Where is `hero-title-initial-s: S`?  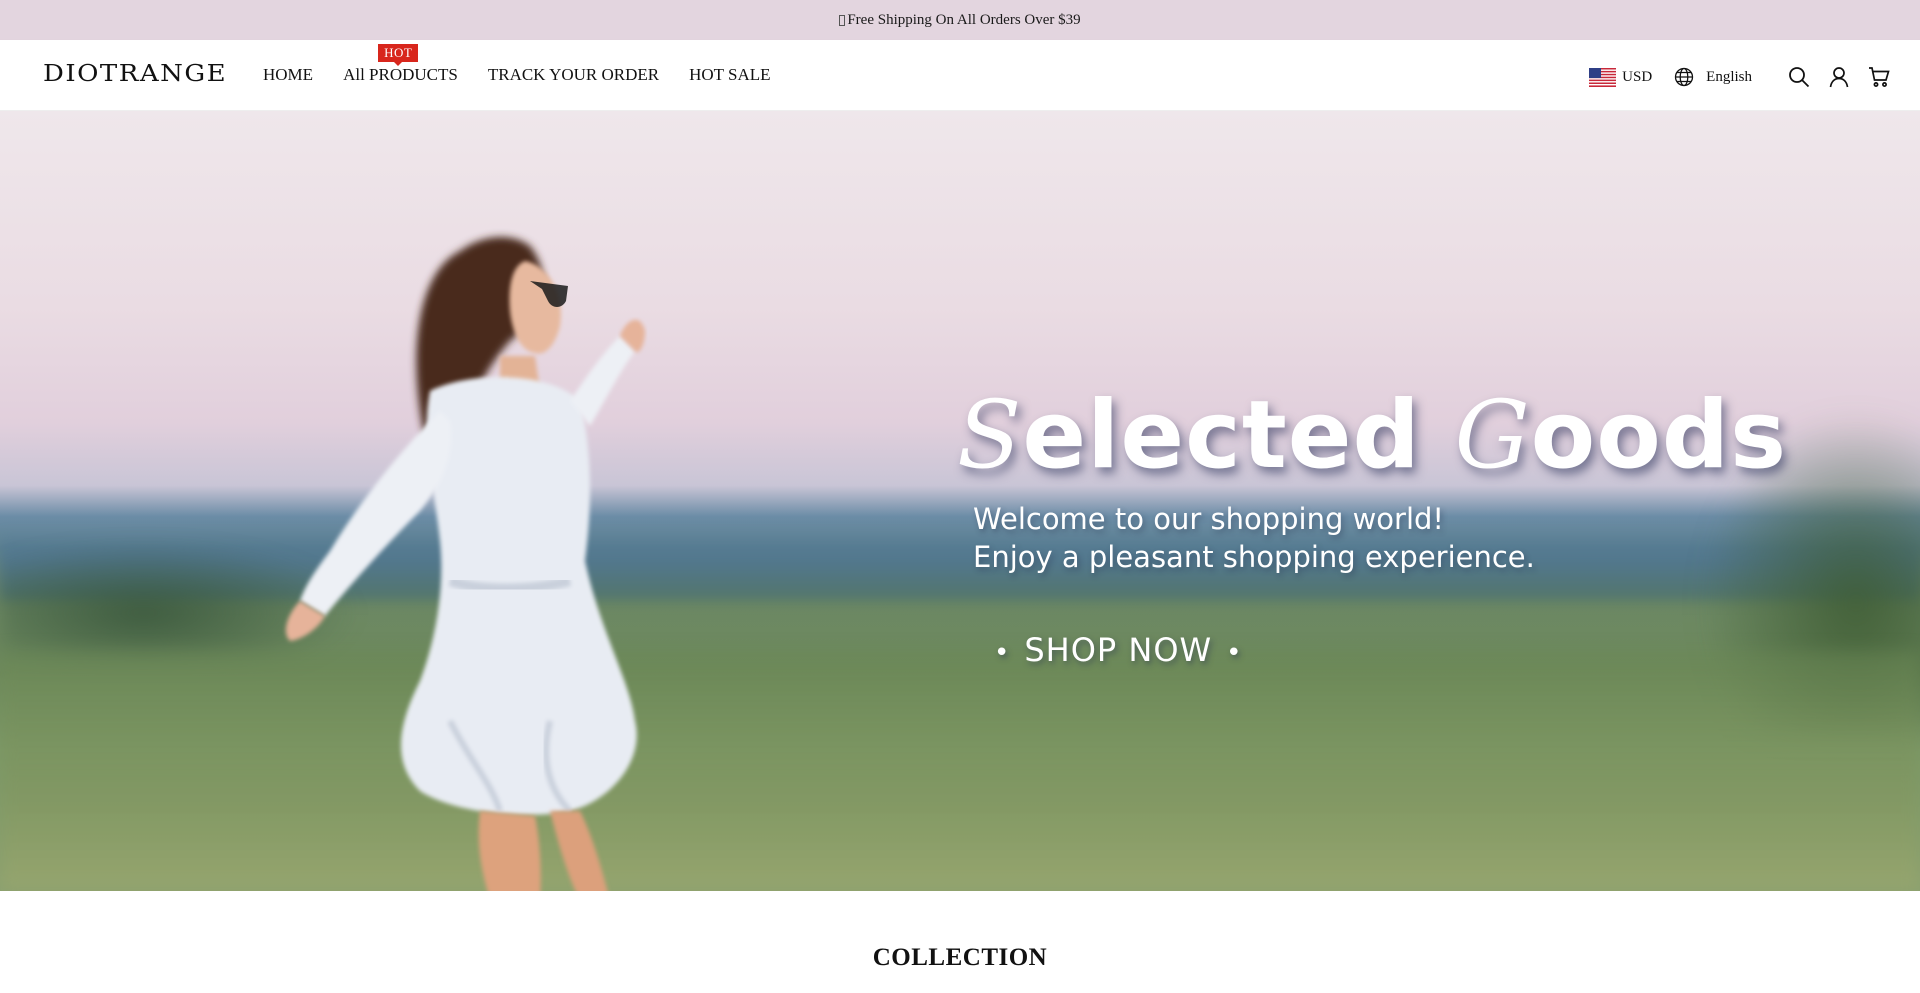 hero-title-initial-s: S is located at coordinates (990, 435).